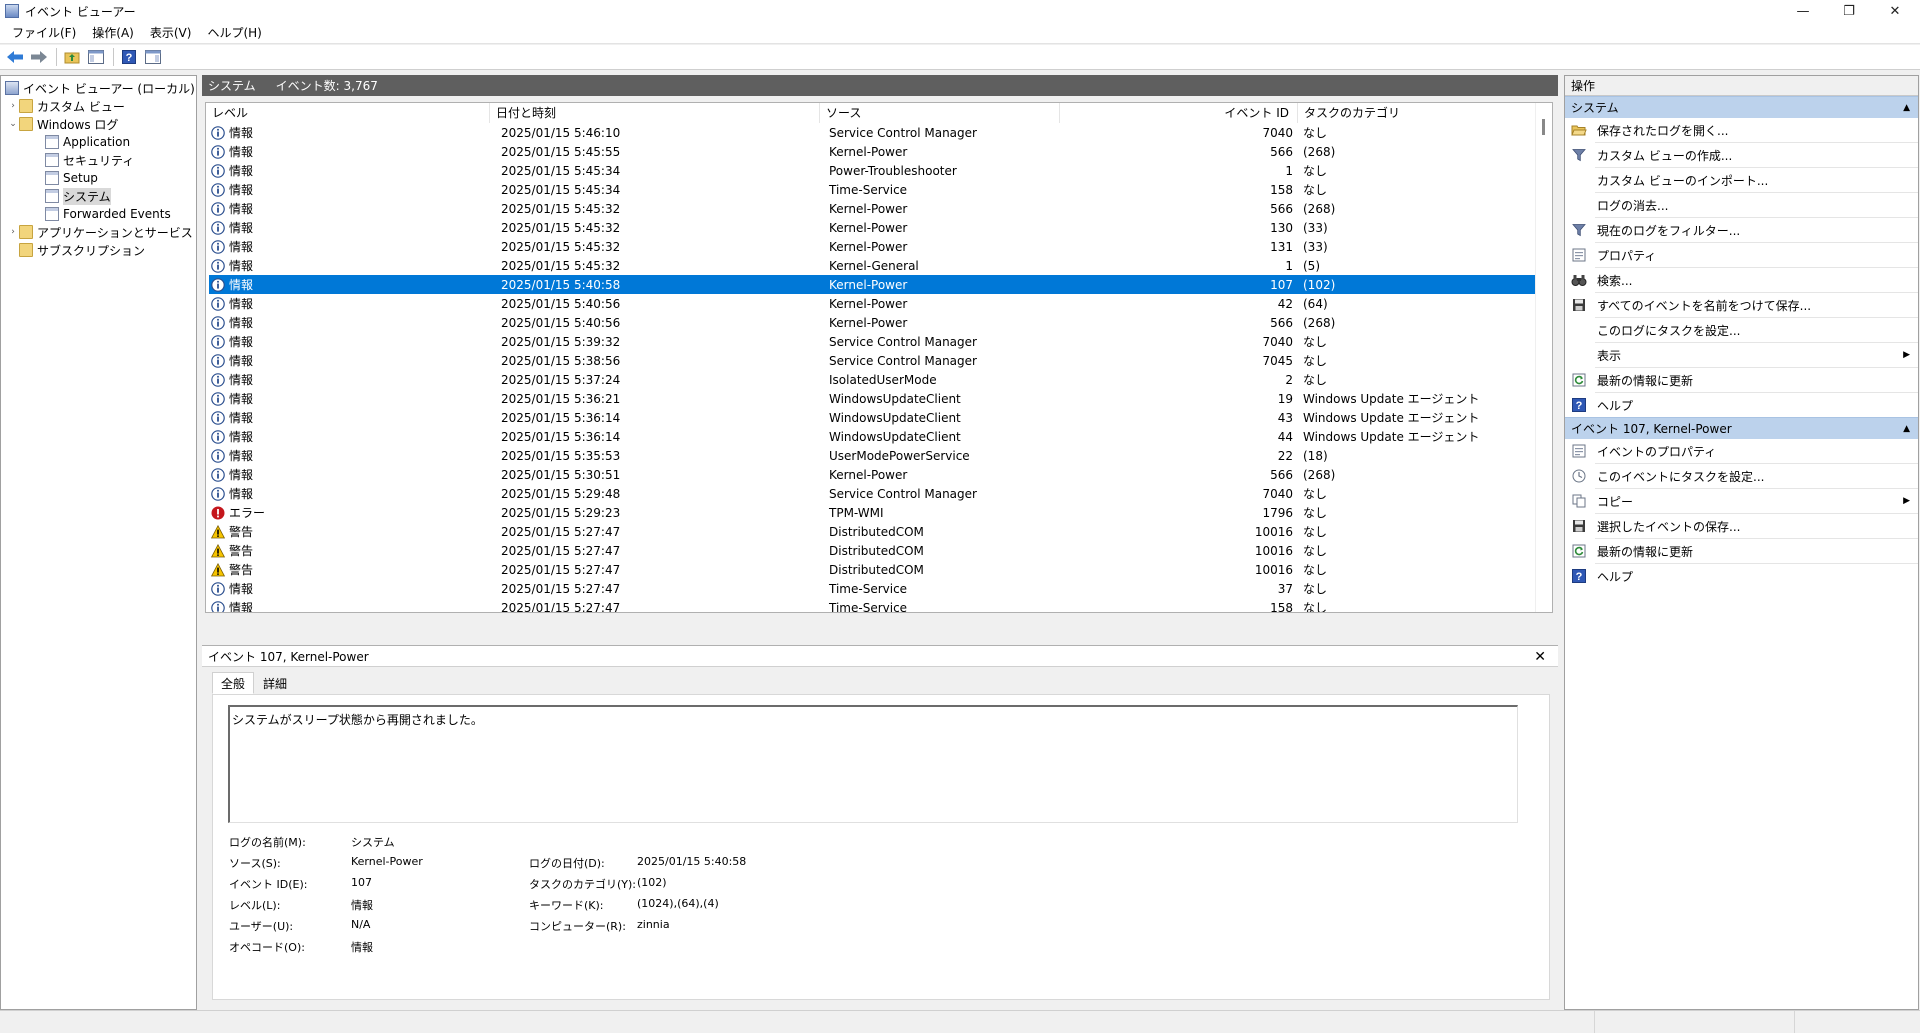  I want to click on tree-item-custom-views: › カスタム ビュー, so click(66, 106).